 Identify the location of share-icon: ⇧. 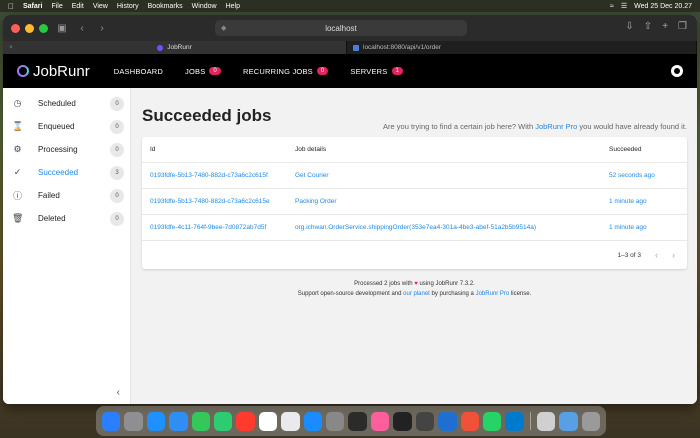
(648, 26).